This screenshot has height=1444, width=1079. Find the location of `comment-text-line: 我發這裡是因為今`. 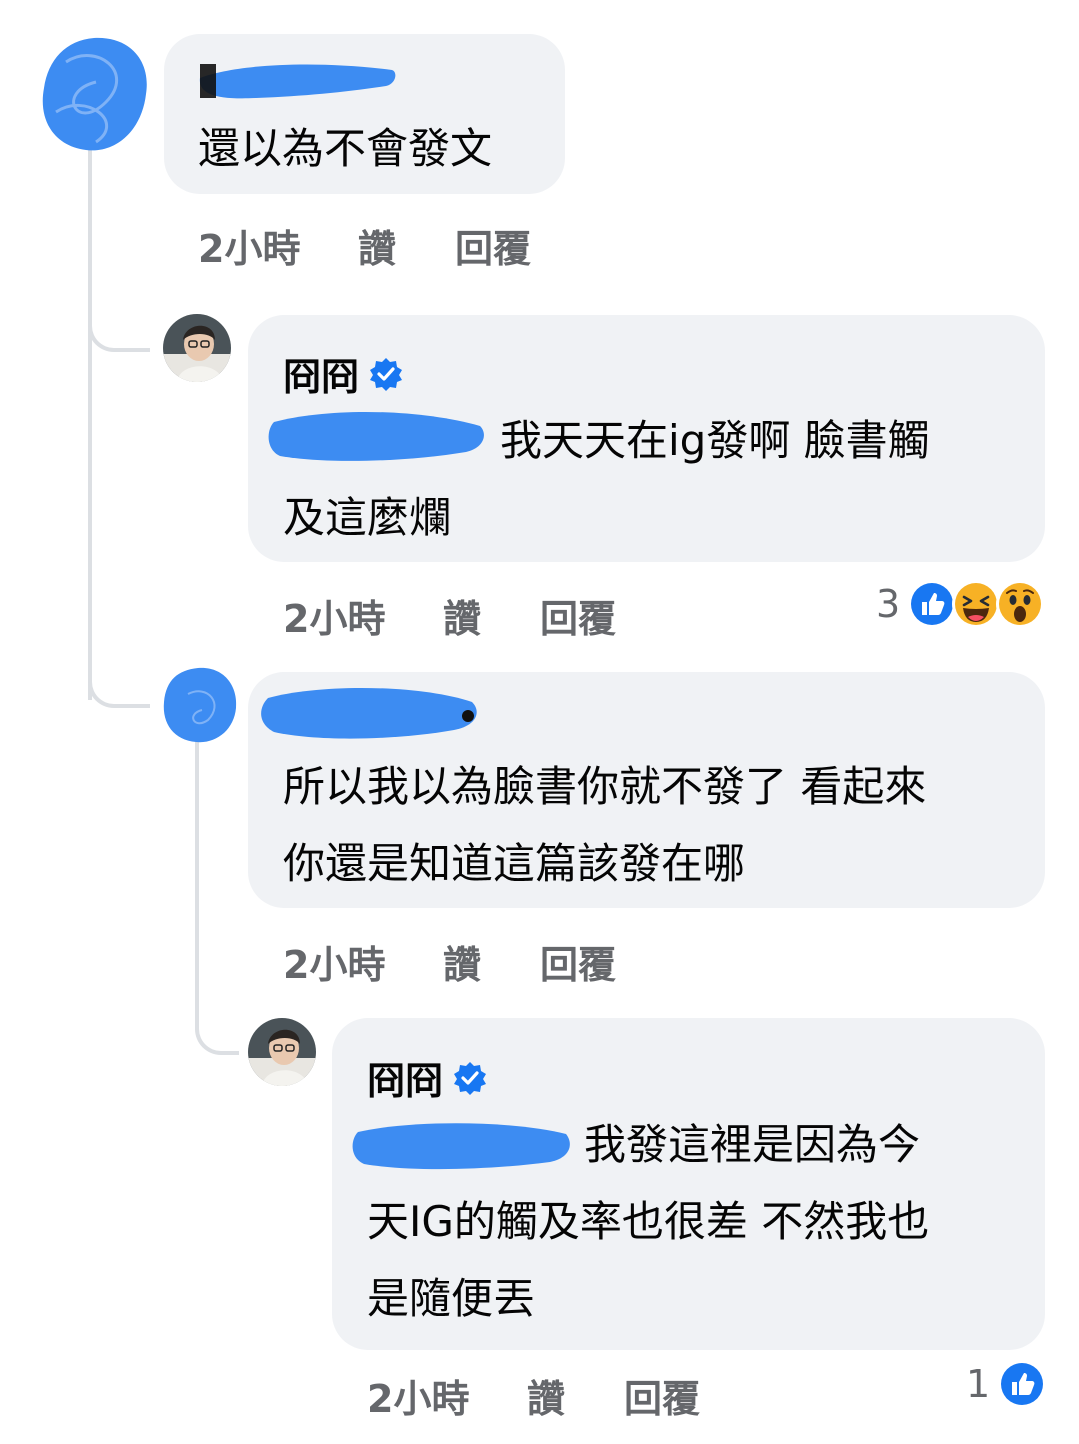

comment-text-line: 我發這裡是因為今 is located at coordinates (752, 1144).